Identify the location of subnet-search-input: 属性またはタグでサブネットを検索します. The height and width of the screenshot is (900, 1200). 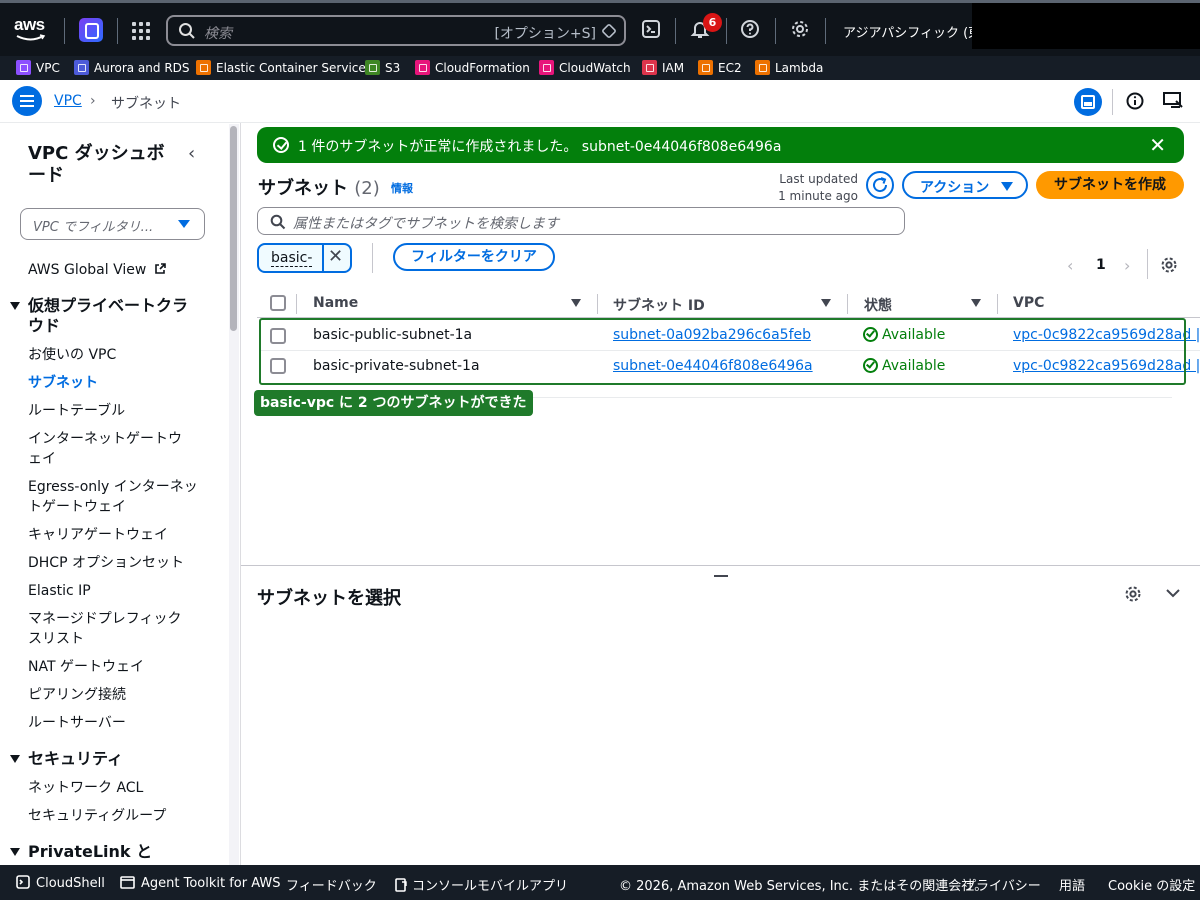
(581, 221).